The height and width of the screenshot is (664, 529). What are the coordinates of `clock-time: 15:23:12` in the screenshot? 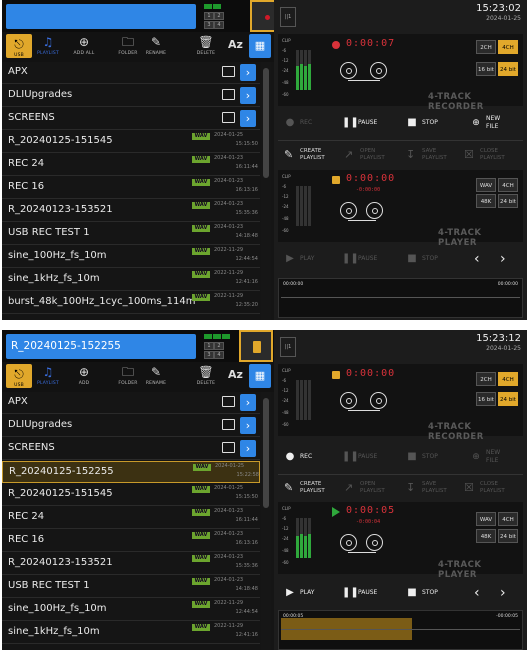 It's located at (498, 338).